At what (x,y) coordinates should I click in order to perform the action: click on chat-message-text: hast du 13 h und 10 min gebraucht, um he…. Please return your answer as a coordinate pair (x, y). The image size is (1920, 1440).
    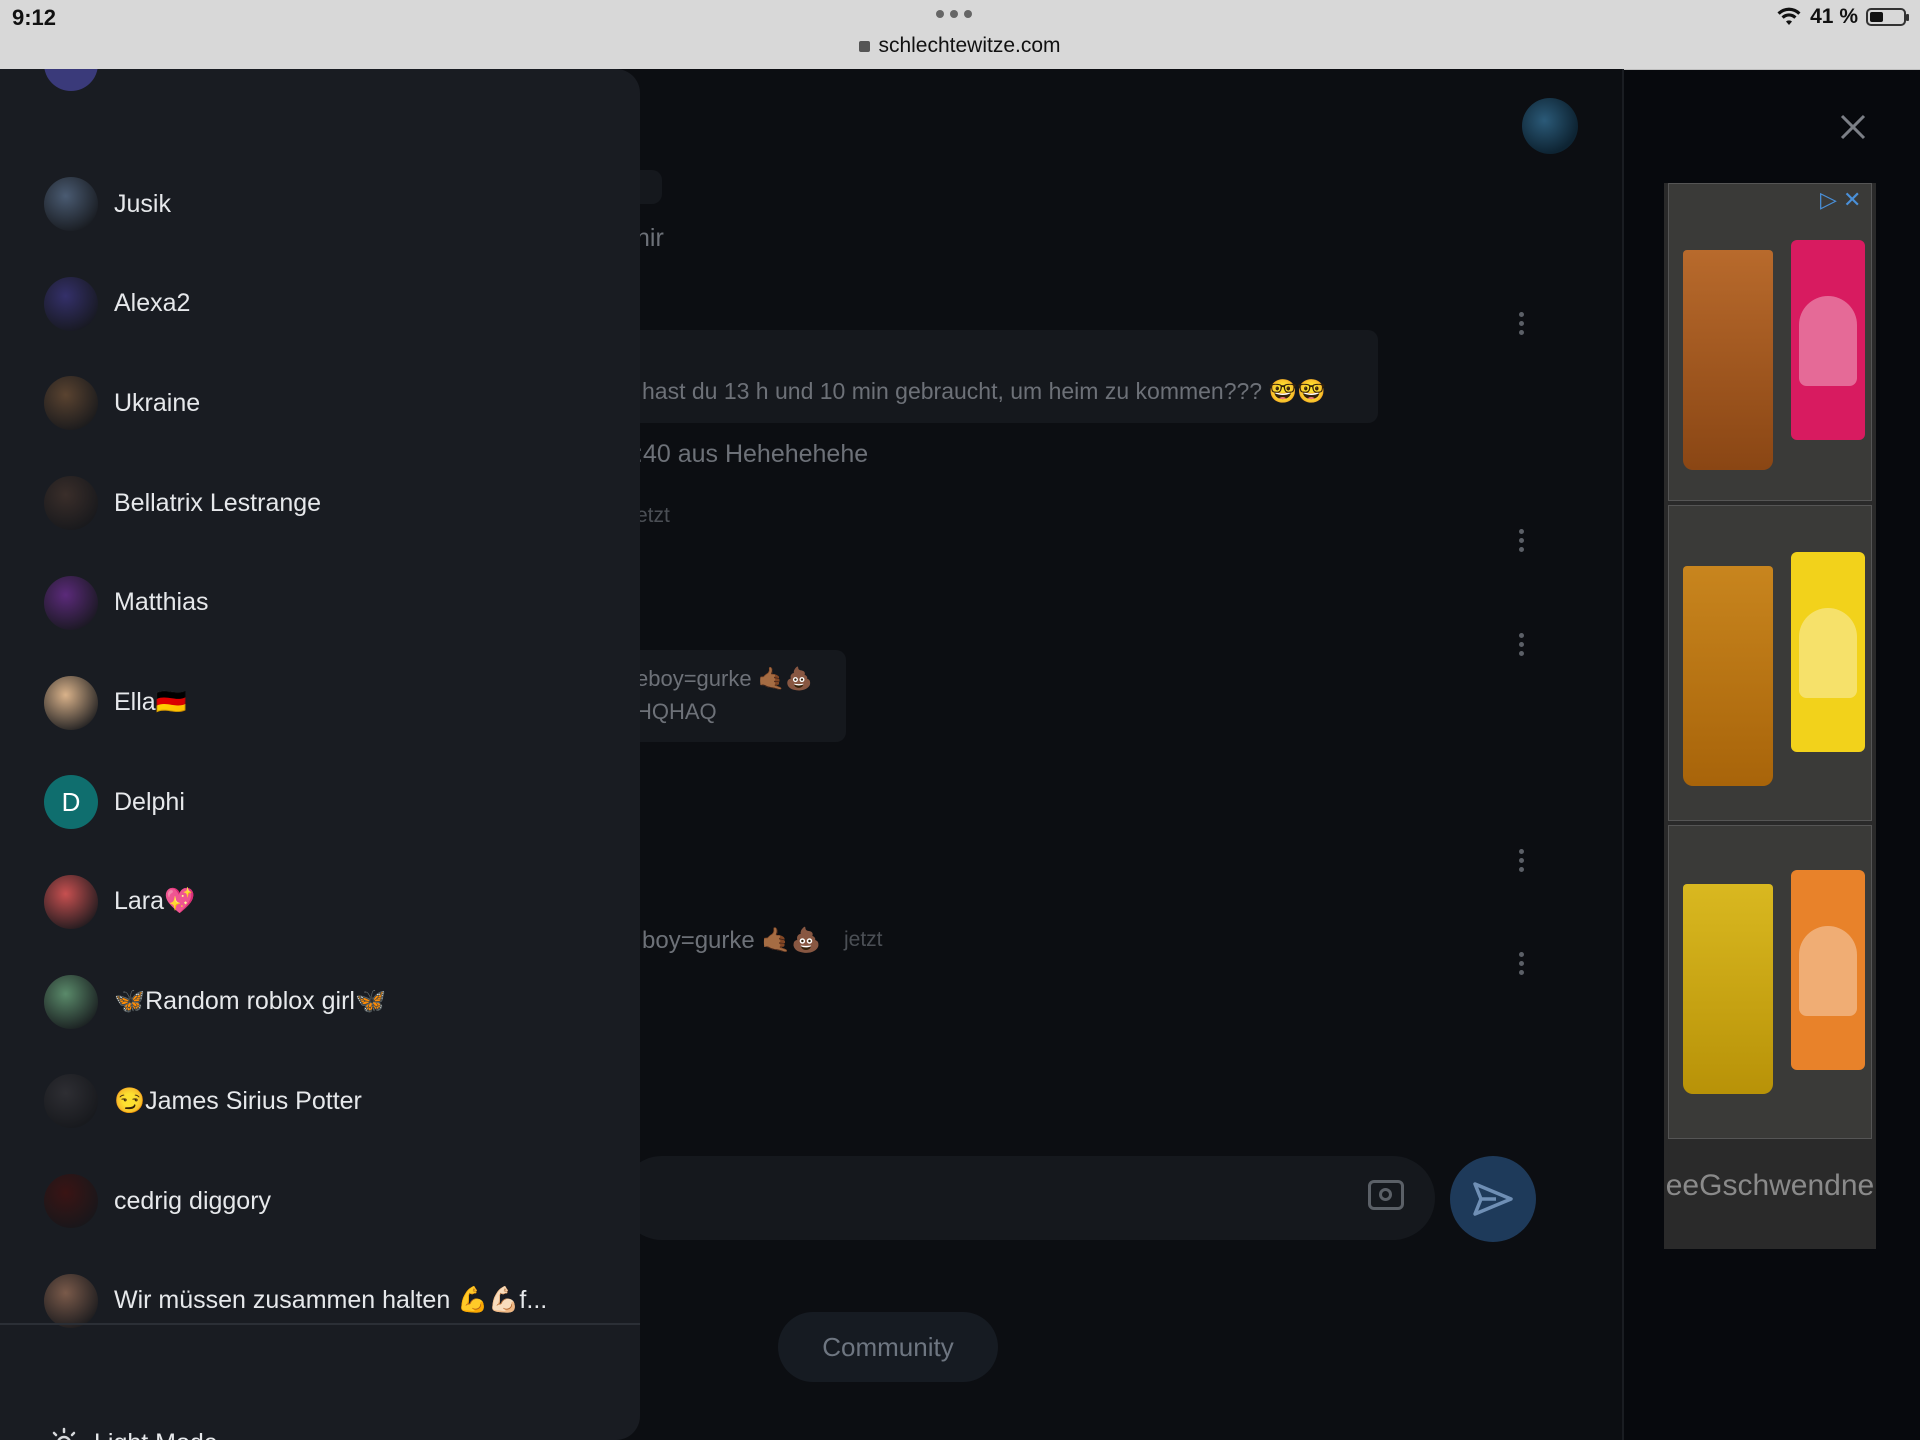
    Looking at the image, I should click on (984, 391).